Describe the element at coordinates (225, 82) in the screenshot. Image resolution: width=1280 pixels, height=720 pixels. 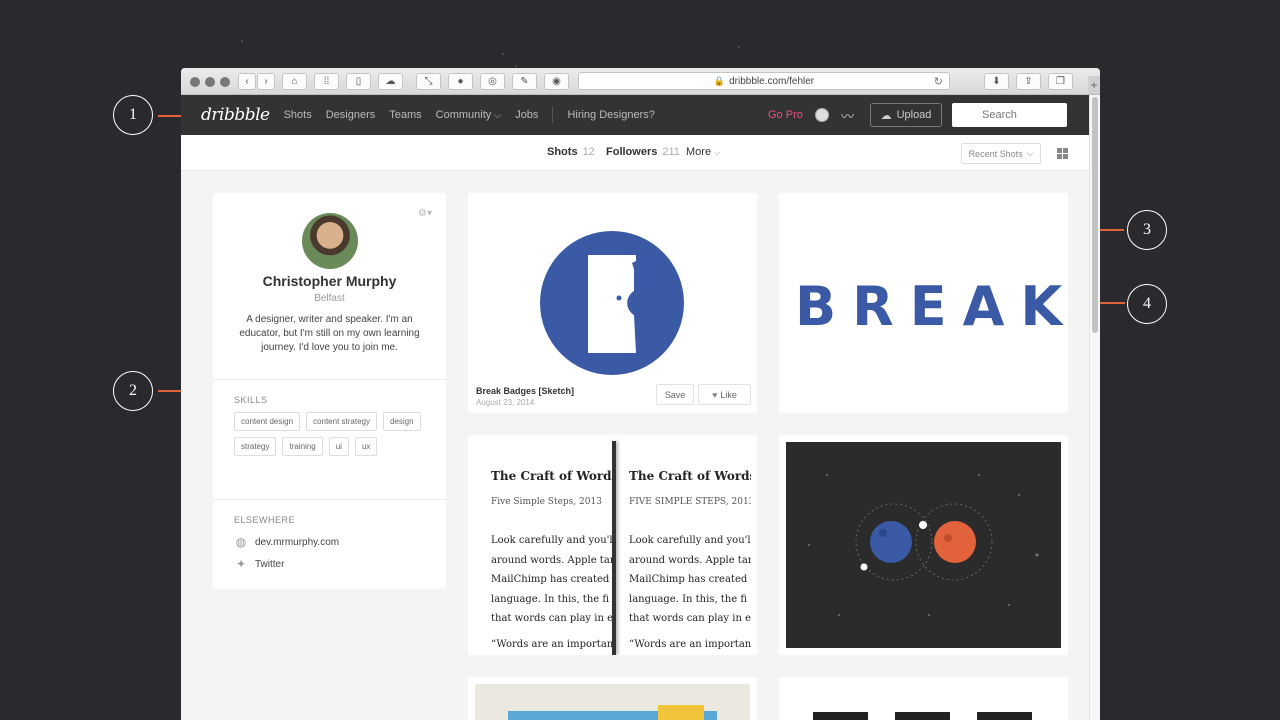
I see `zoom-window-button` at that location.